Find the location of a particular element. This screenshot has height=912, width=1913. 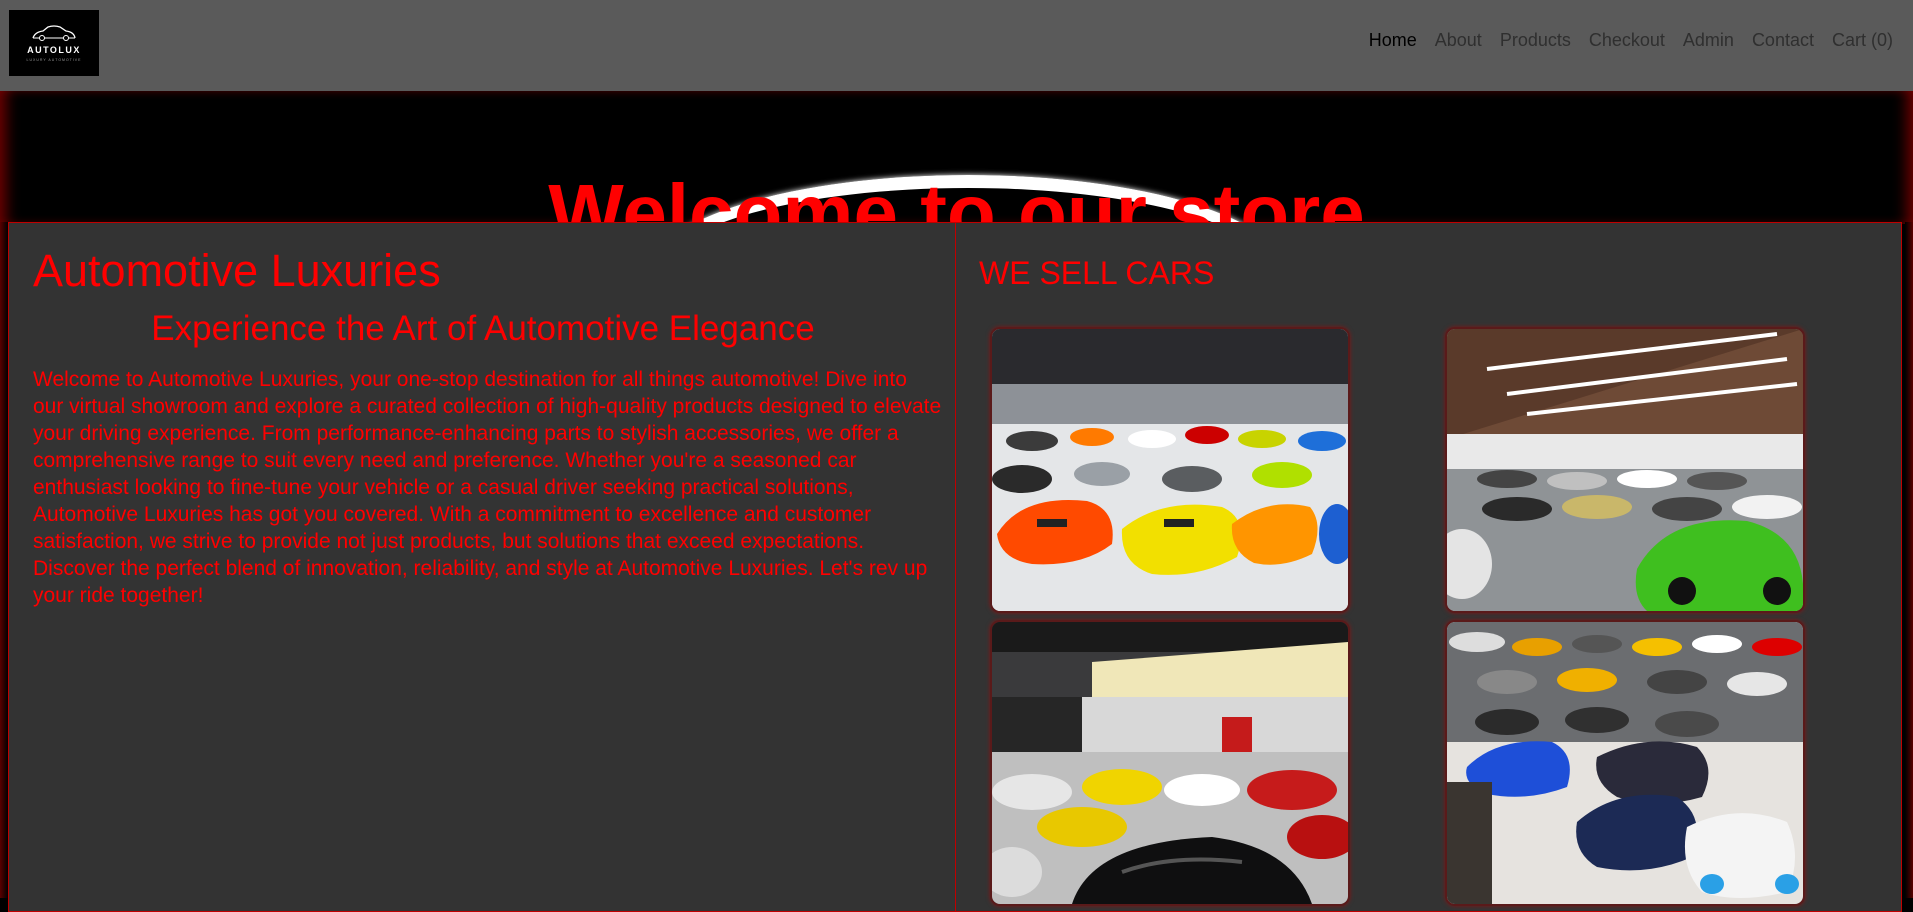

nav-products-link: Products is located at coordinates (1535, 40).